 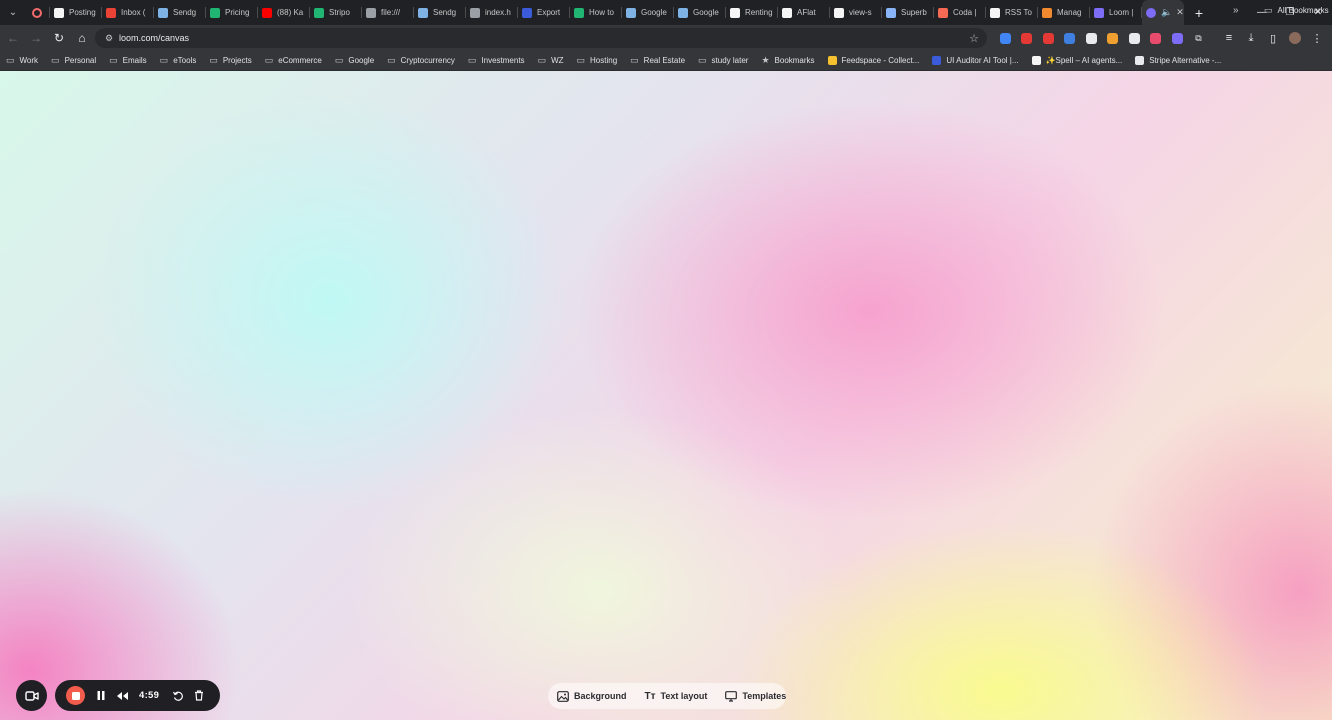 What do you see at coordinates (1177, 38) in the screenshot?
I see `extension-9-icon` at bounding box center [1177, 38].